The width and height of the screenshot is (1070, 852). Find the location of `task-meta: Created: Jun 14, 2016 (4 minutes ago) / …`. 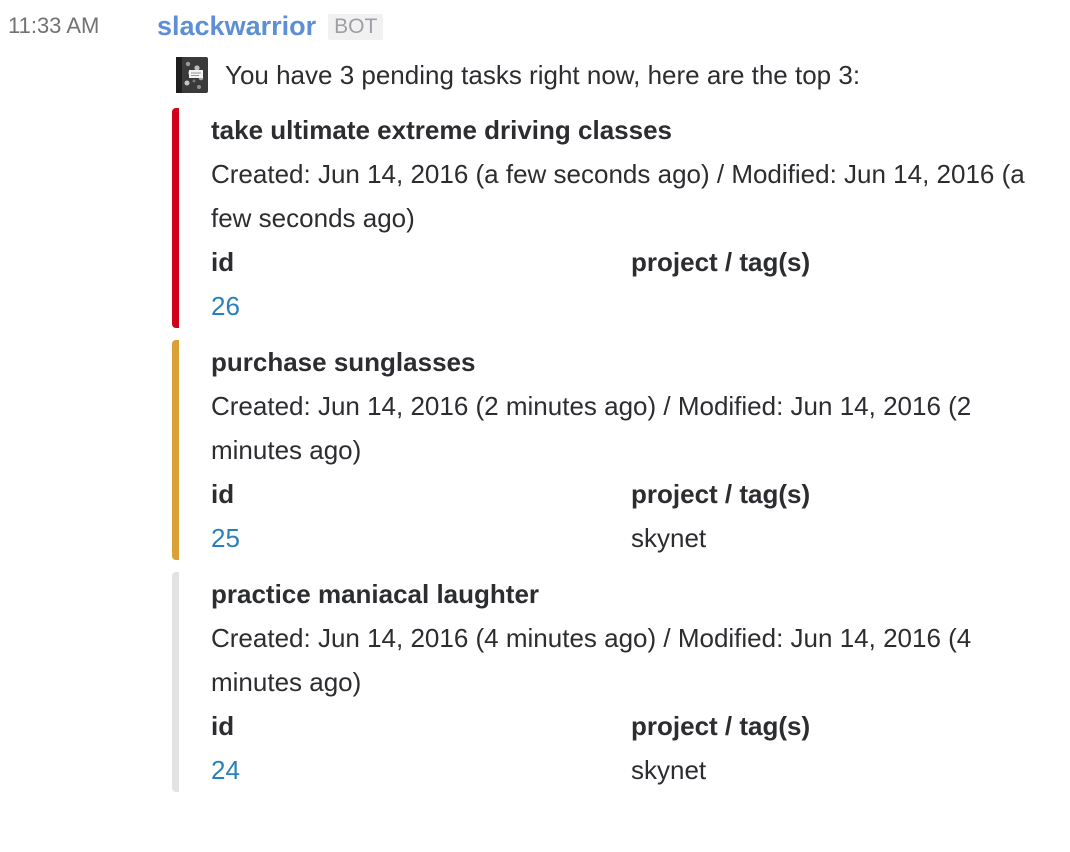

task-meta: Created: Jun 14, 2016 (4 minutes ago) / … is located at coordinates (591, 660).